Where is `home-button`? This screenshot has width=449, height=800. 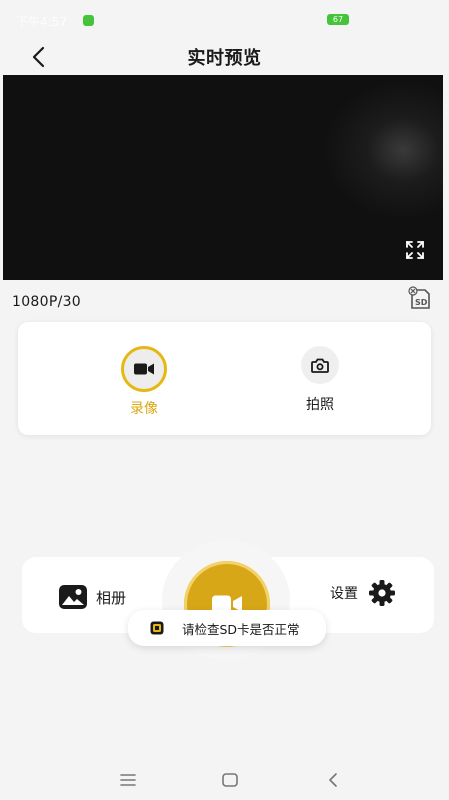 home-button is located at coordinates (230, 780).